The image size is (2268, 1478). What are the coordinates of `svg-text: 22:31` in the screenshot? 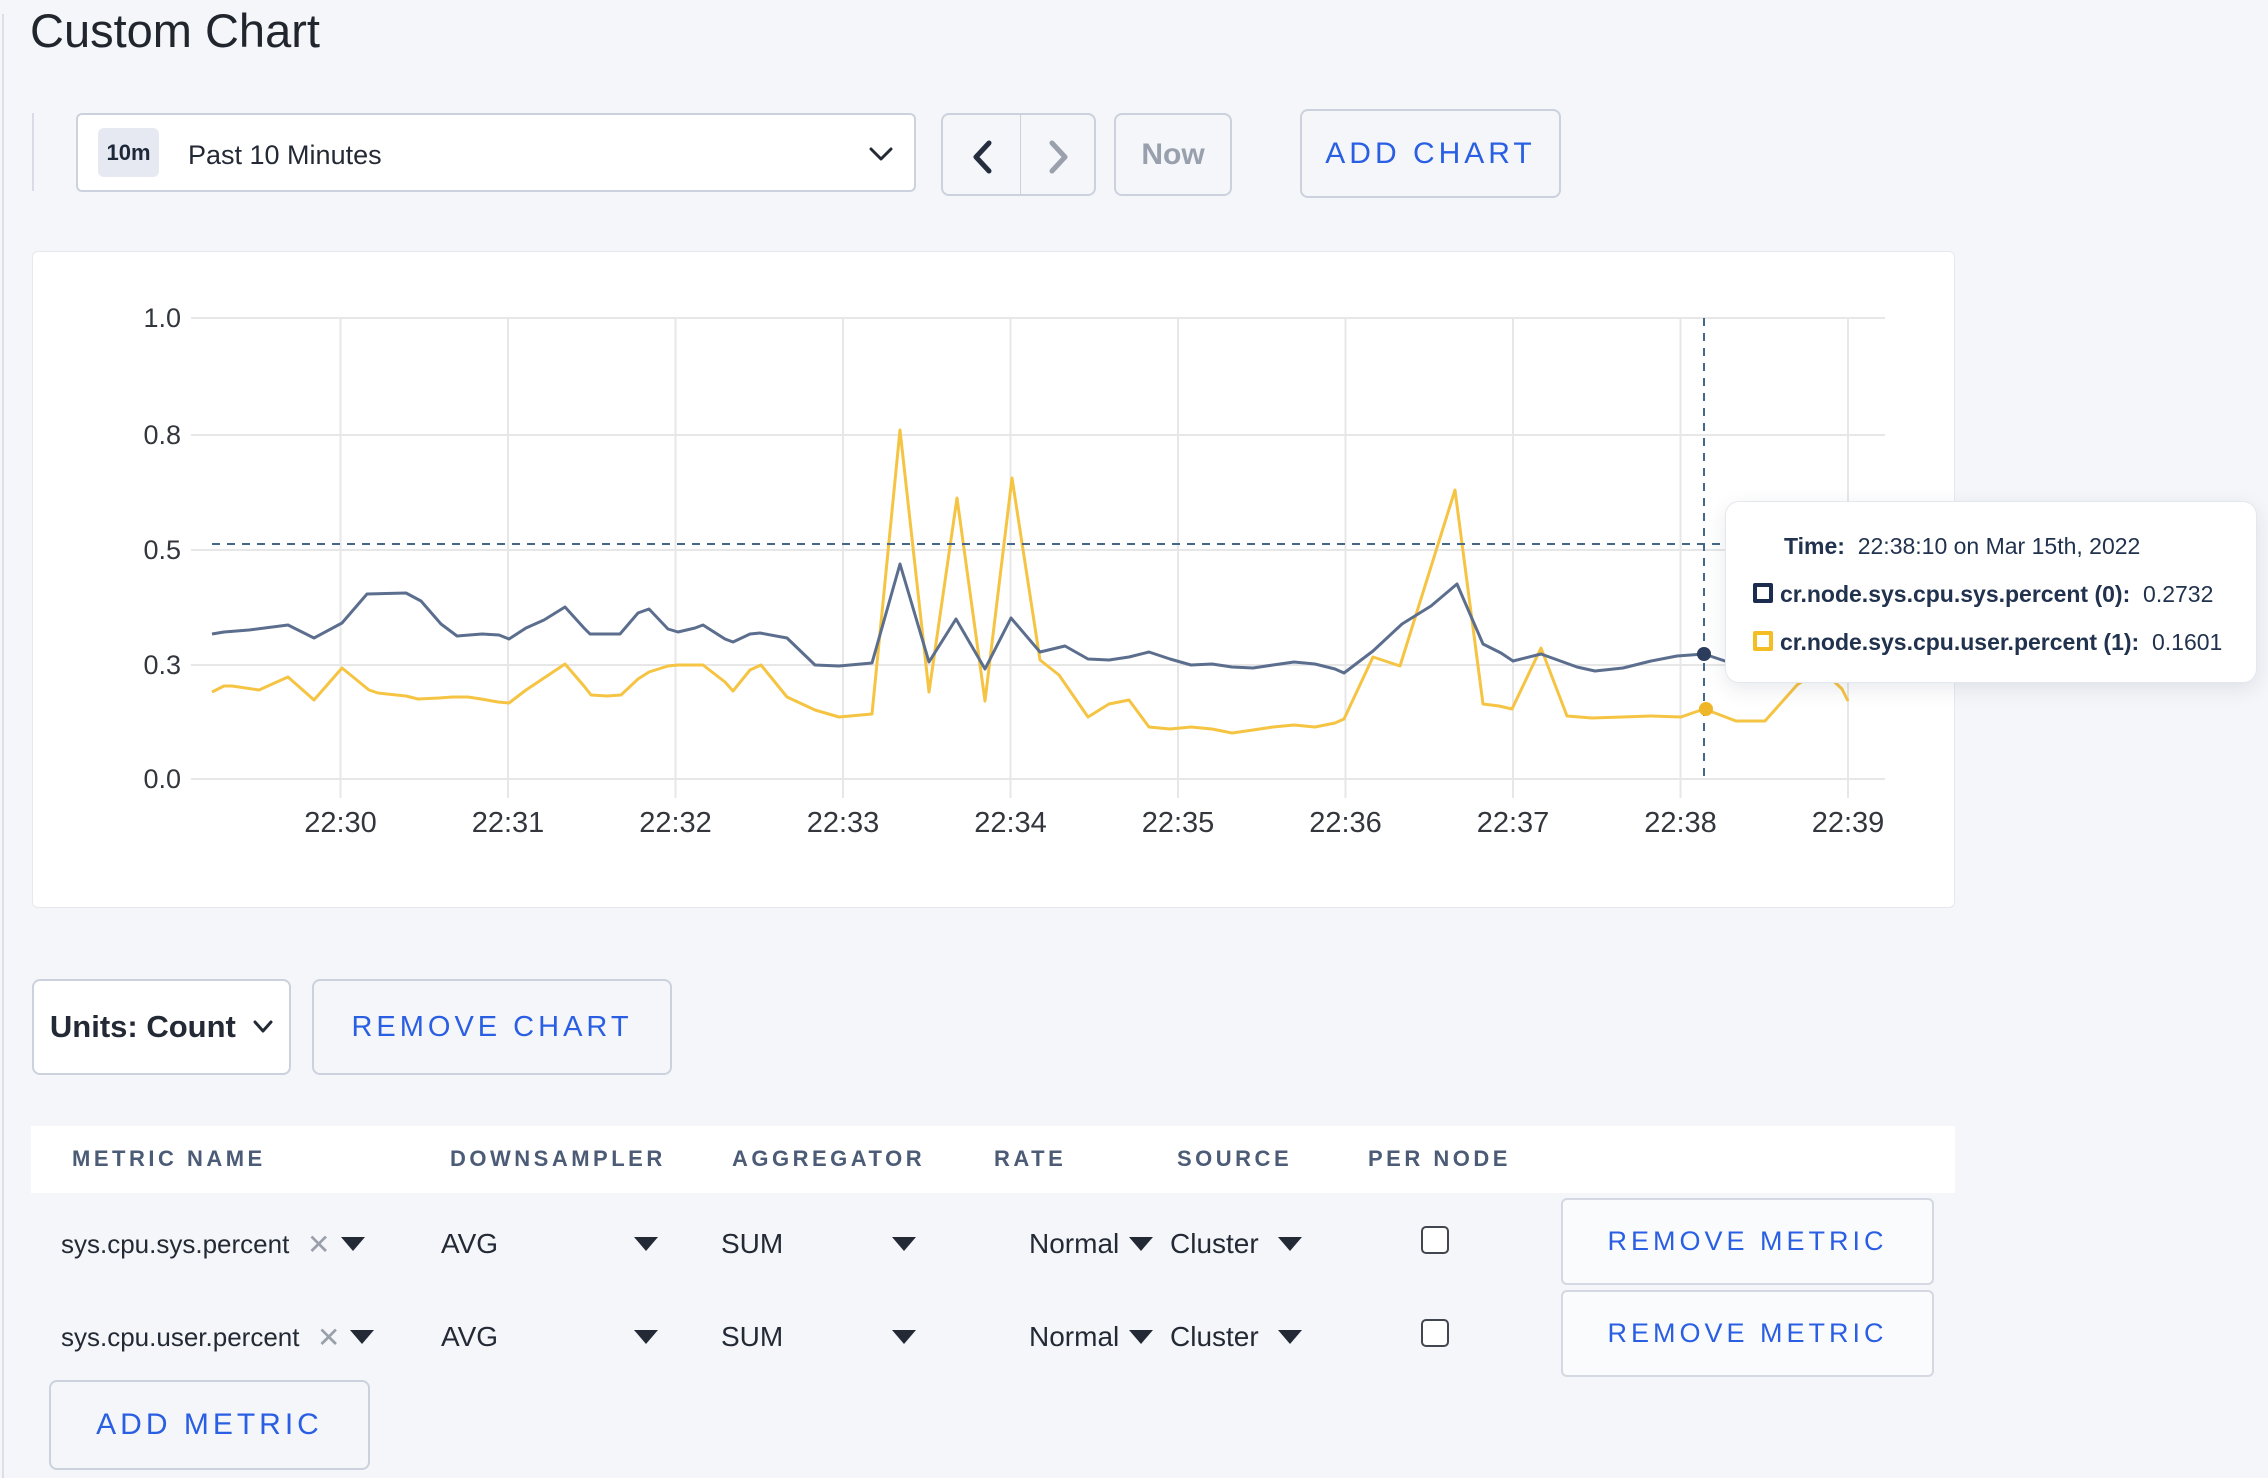 It's located at (508, 823).